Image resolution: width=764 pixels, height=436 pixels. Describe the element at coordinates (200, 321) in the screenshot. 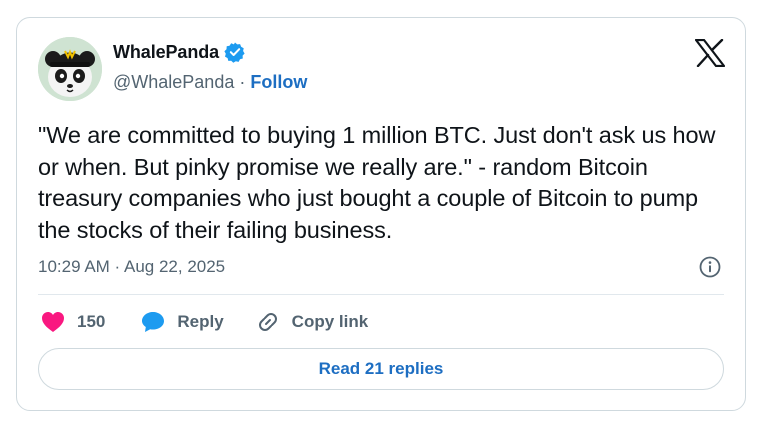

I see `reply-label: Reply` at that location.